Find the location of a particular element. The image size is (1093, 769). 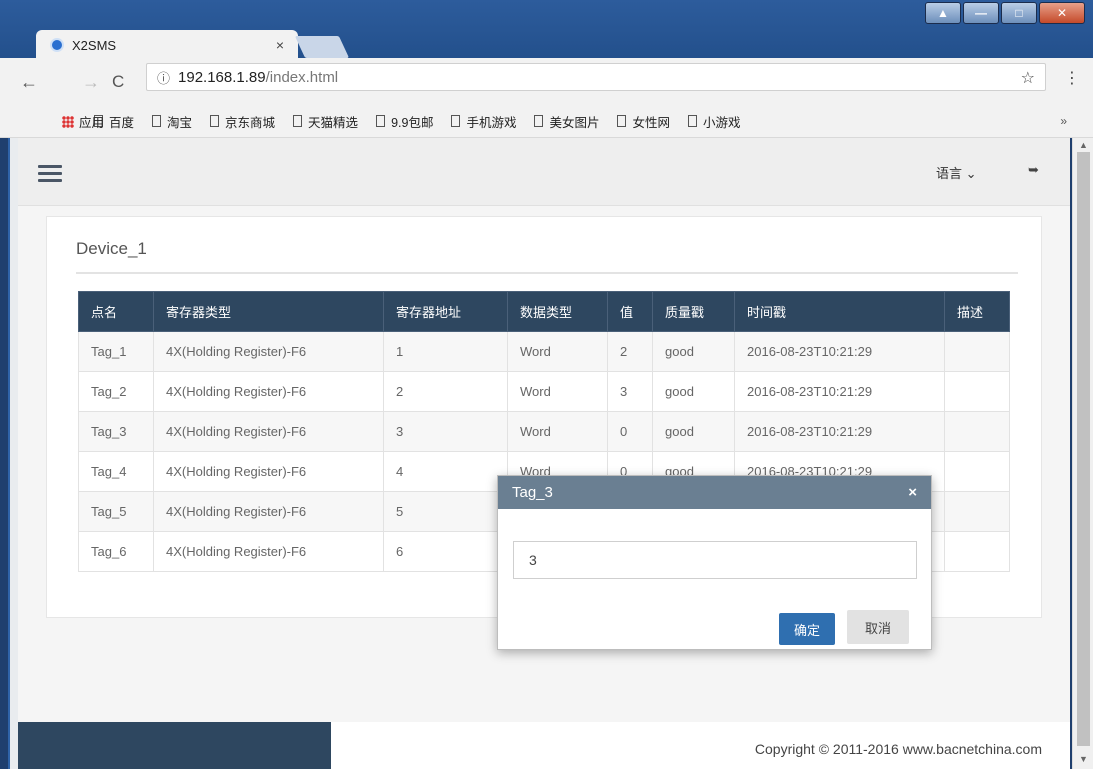

column-header: 数据类型 is located at coordinates (557, 311).